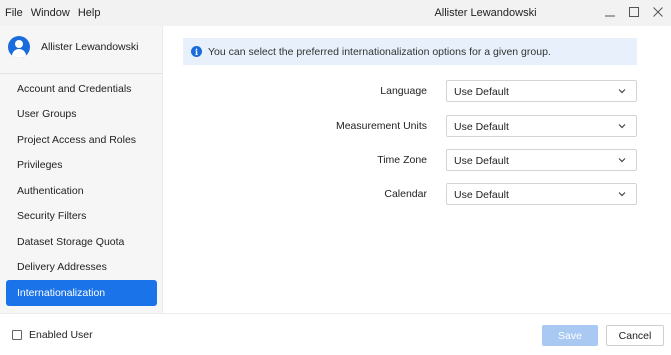 The height and width of the screenshot is (355, 671). Describe the element at coordinates (541, 91) in the screenshot. I see `language-select: Use Default` at that location.